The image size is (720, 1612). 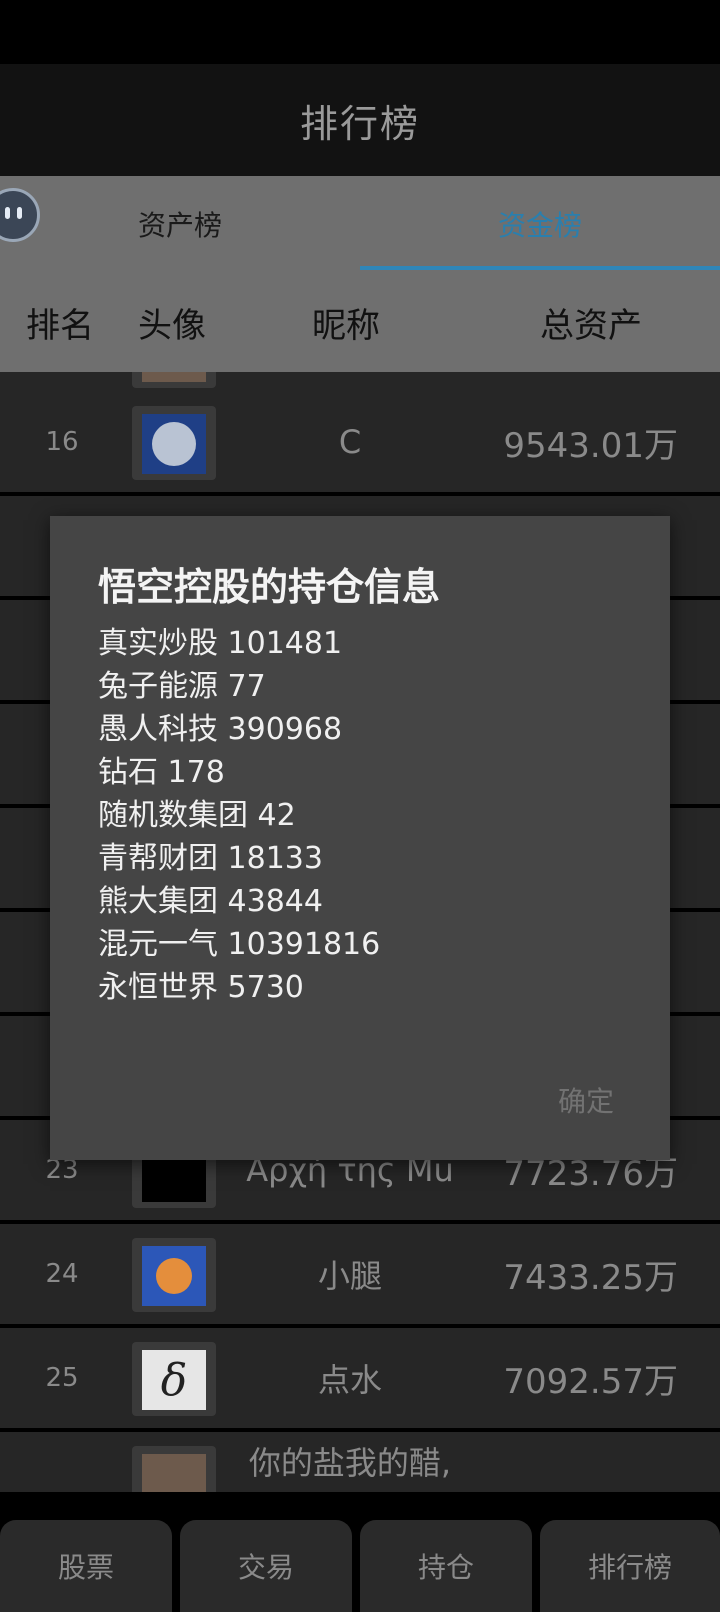 I want to click on row-rank: 24, so click(x=62, y=1274).